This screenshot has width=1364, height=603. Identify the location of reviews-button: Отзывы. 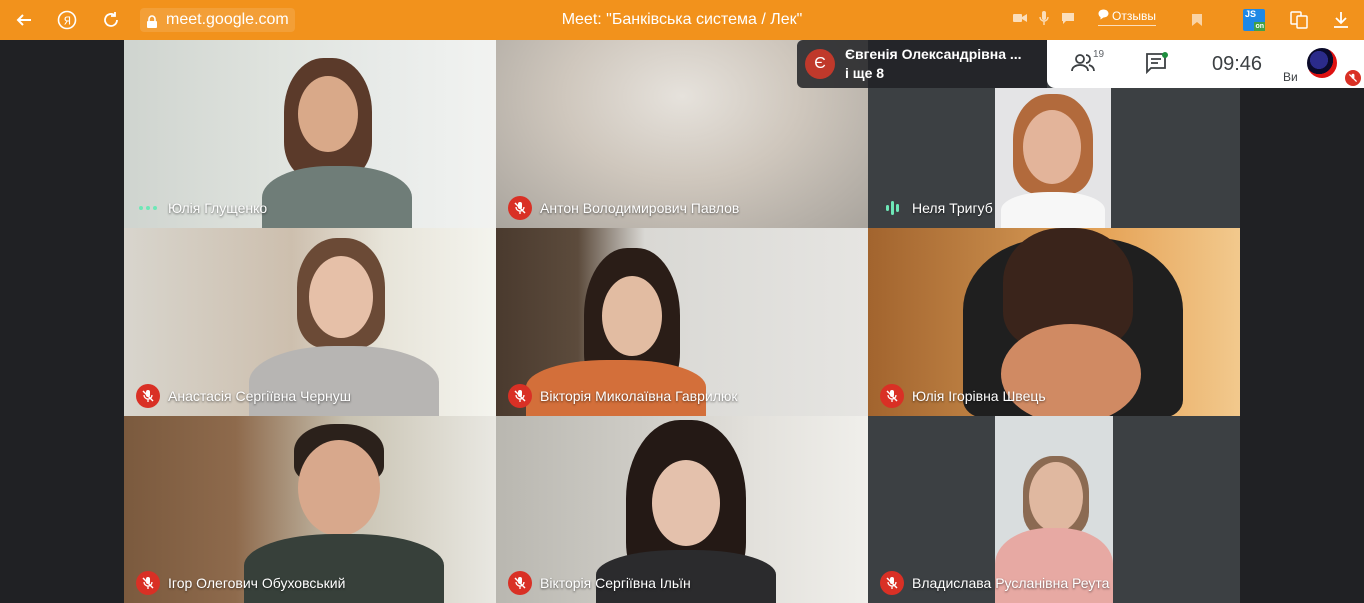
(1127, 17).